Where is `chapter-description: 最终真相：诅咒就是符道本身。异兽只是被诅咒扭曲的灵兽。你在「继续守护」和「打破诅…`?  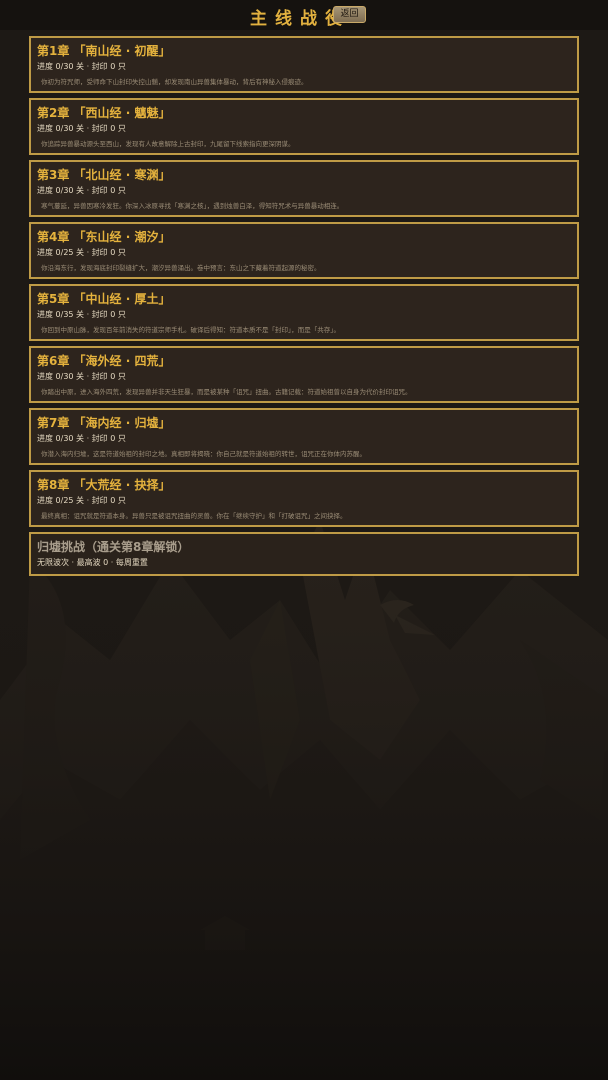
chapter-description: 最终真相：诅咒就是符道本身。异兽只是被诅咒扭曲的灵兽。你在「继续守护」和「打破诅… is located at coordinates (194, 516).